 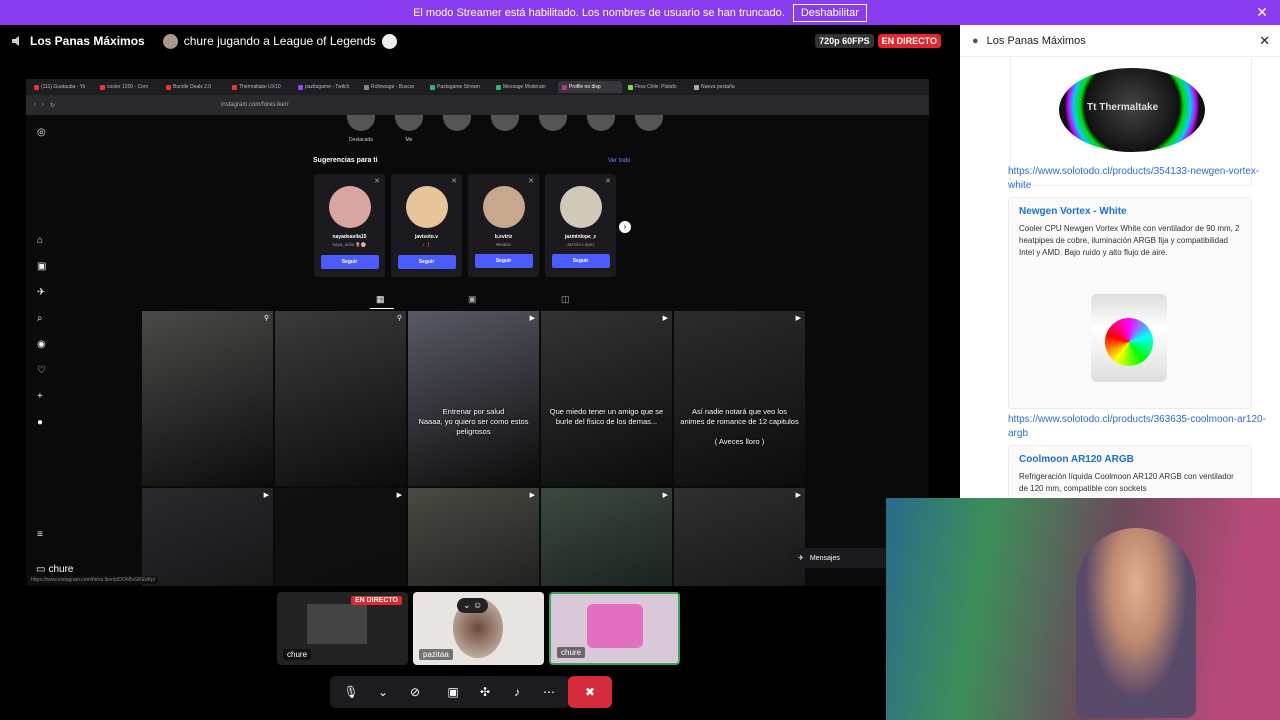 I want to click on live-badge: EN DIRECTO, so click(x=909, y=41).